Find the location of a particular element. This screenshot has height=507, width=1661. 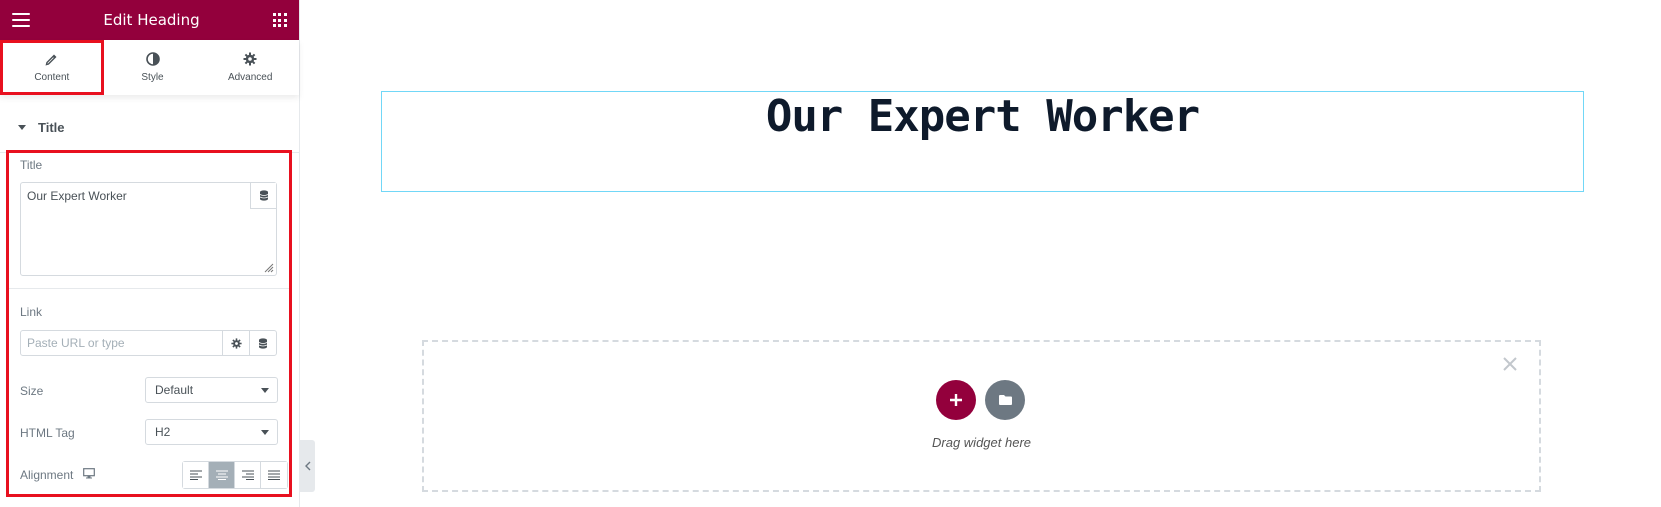

drag-widget-hint: Drag widget here is located at coordinates (981, 442).